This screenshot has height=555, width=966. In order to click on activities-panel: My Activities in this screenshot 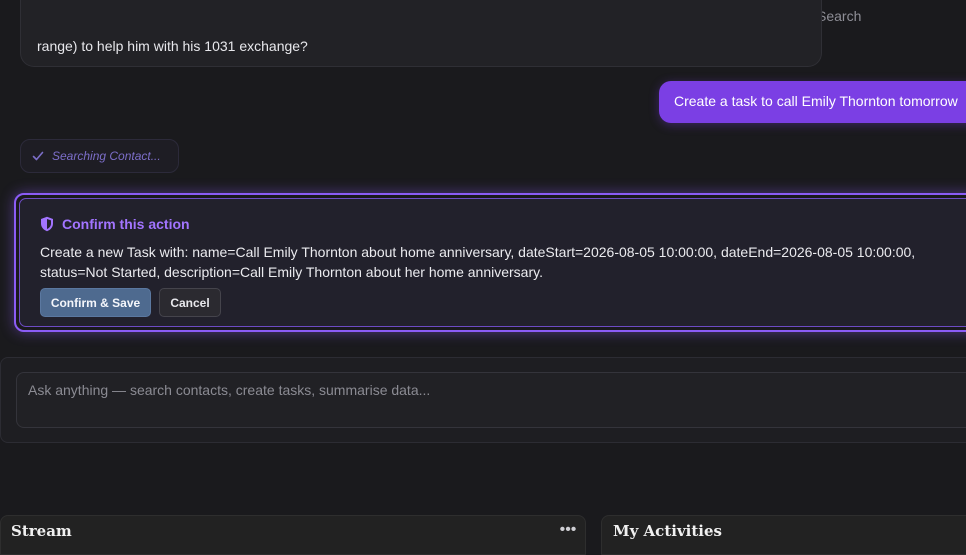, I will do `click(783, 535)`.